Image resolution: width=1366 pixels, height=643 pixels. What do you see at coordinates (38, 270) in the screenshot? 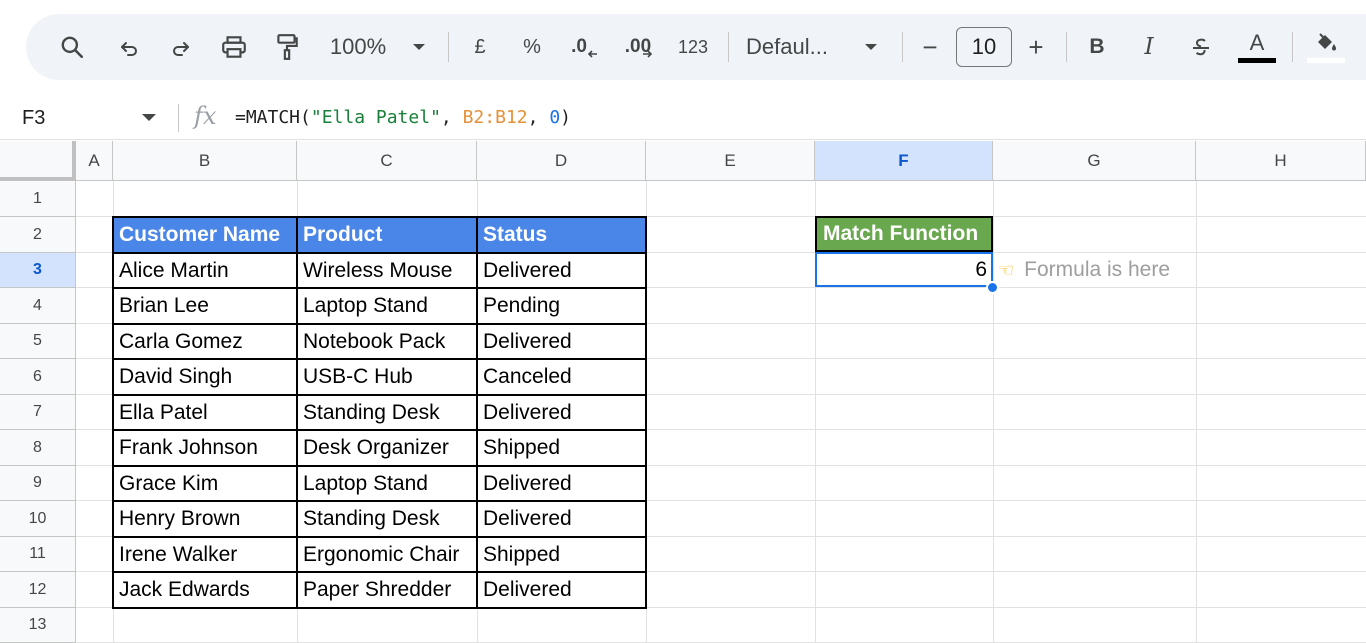
I see `row-header-3: 3` at bounding box center [38, 270].